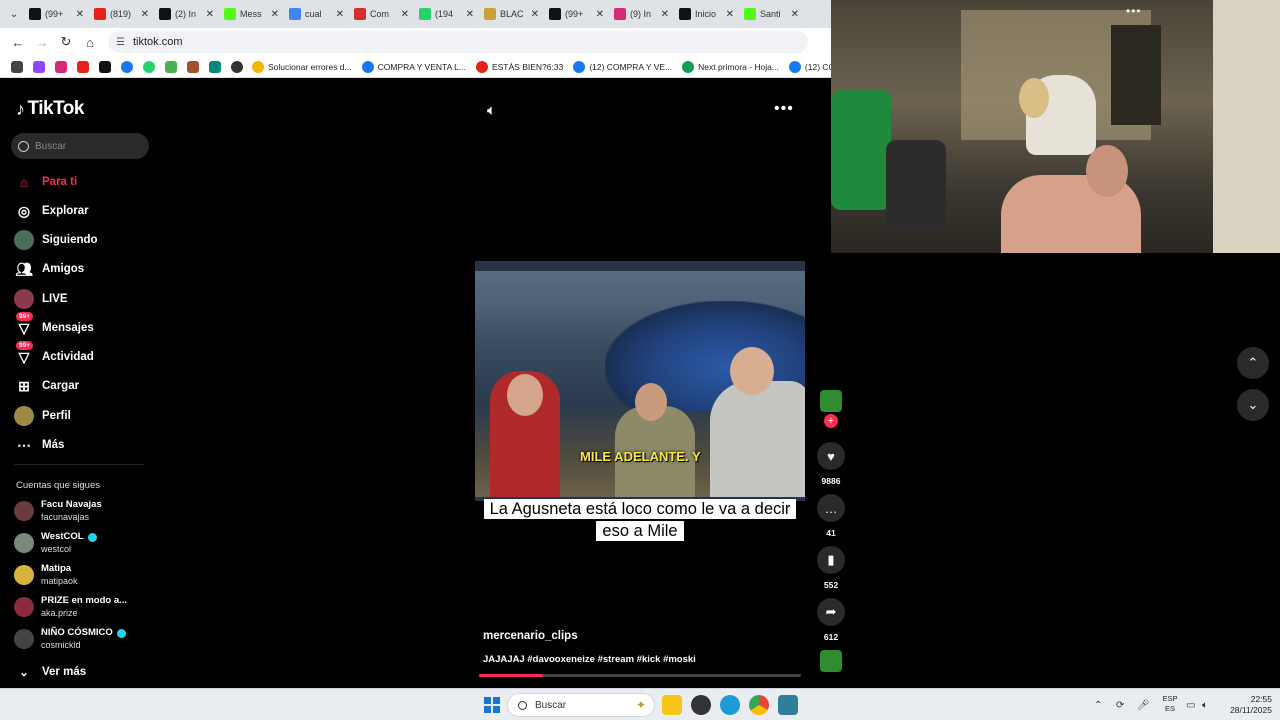 The height and width of the screenshot is (720, 1280). Describe the element at coordinates (1143, 704) in the screenshot. I see `microphone-icon: 🎤︎` at that location.